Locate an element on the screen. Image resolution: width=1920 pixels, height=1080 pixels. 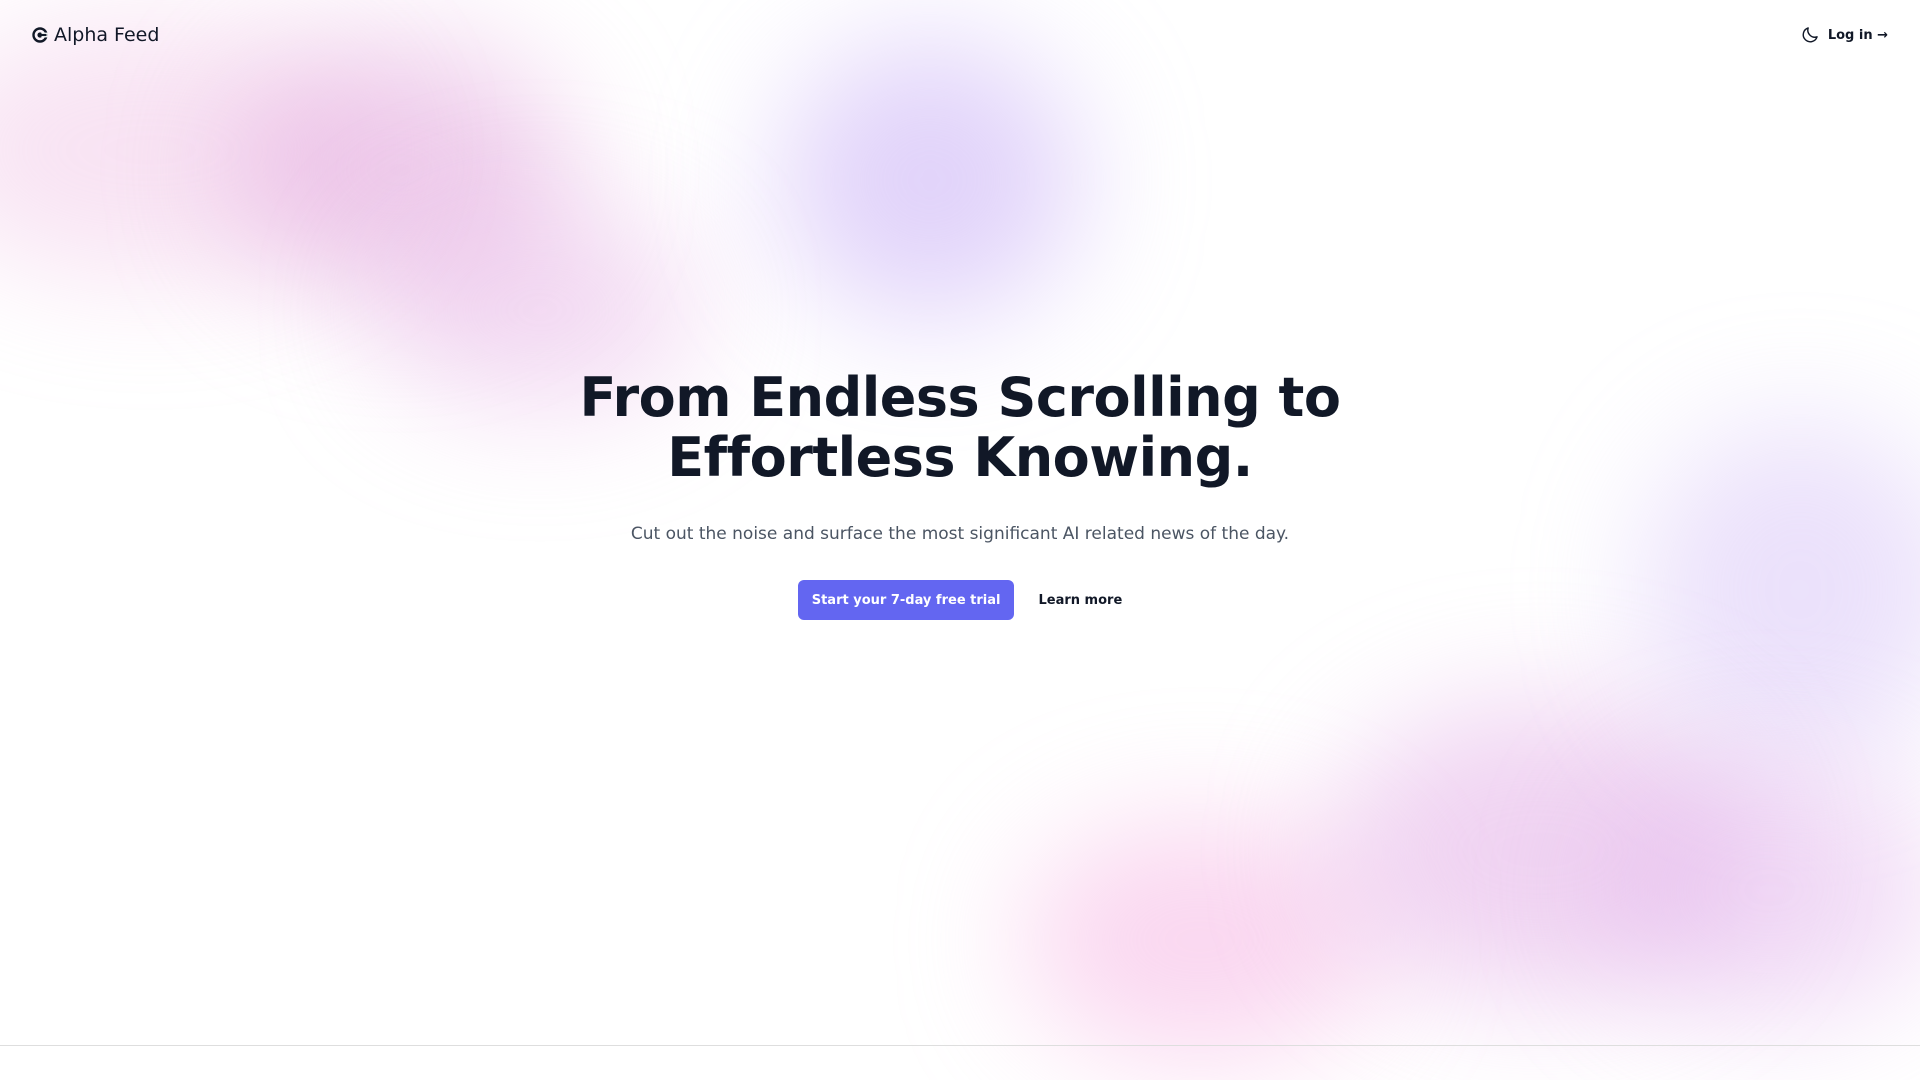
login-link: Log in → is located at coordinates (1858, 35).